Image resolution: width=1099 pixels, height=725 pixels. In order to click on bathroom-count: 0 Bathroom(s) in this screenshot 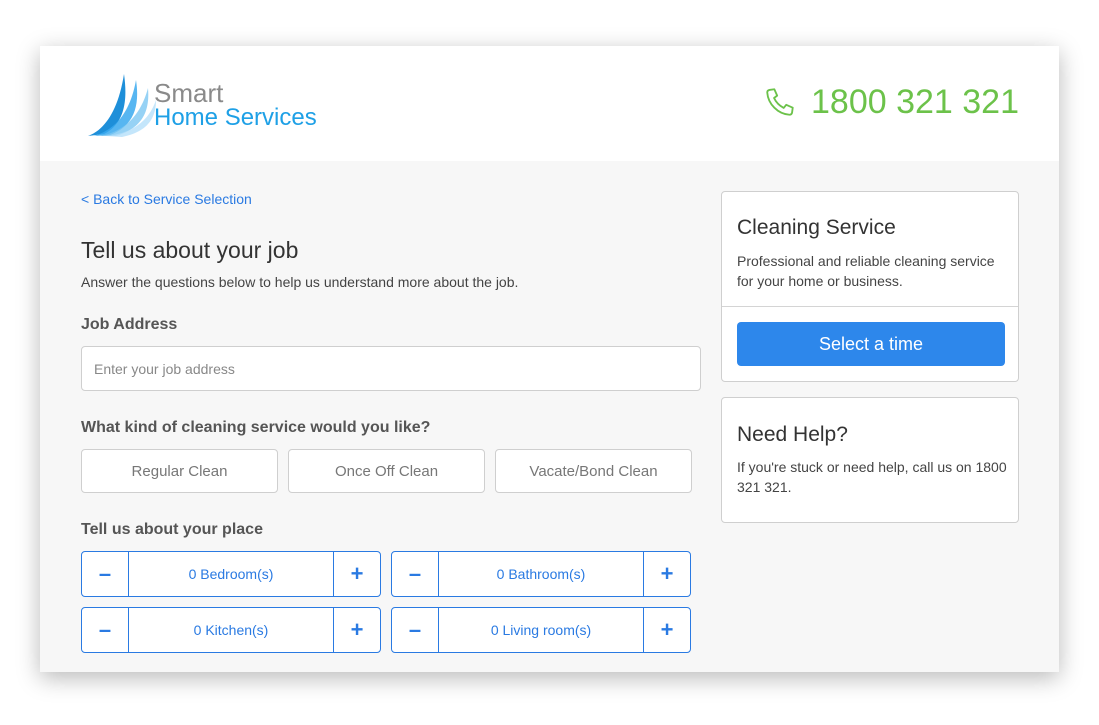, I will do `click(541, 574)`.